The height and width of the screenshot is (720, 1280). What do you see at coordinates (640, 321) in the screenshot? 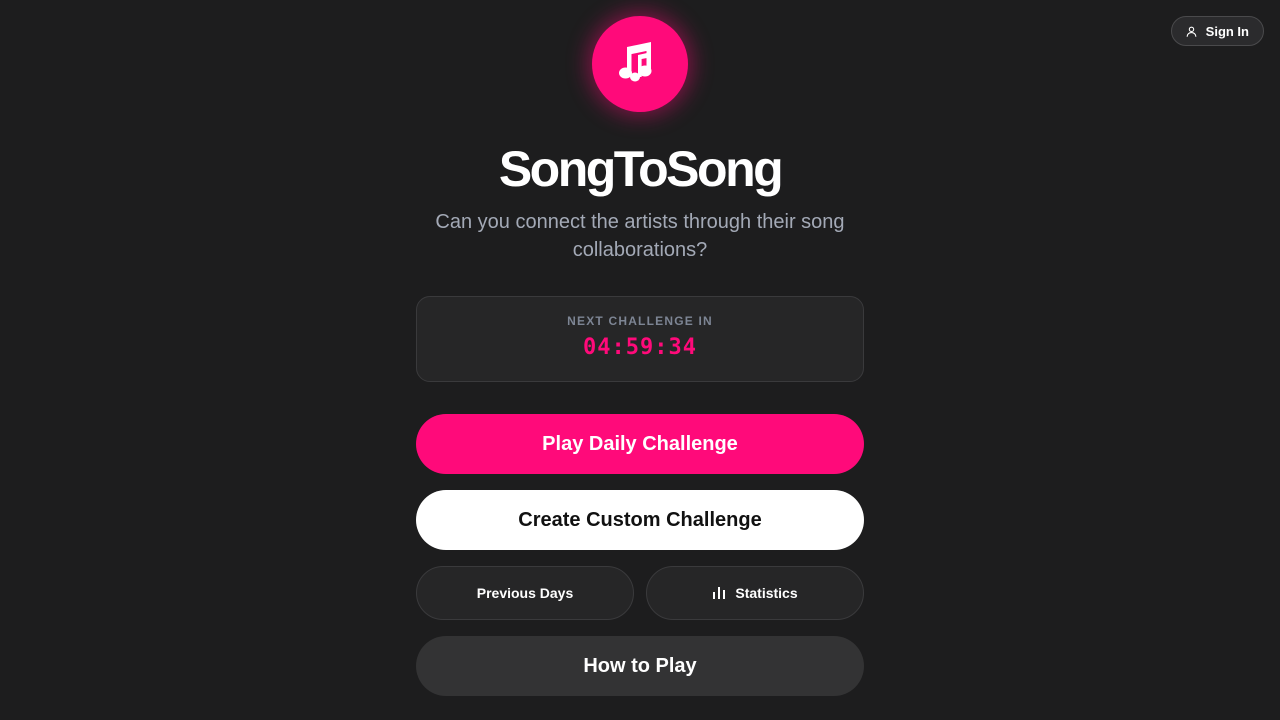
I see `countdown-label: NEXT CHALLENGE IN` at bounding box center [640, 321].